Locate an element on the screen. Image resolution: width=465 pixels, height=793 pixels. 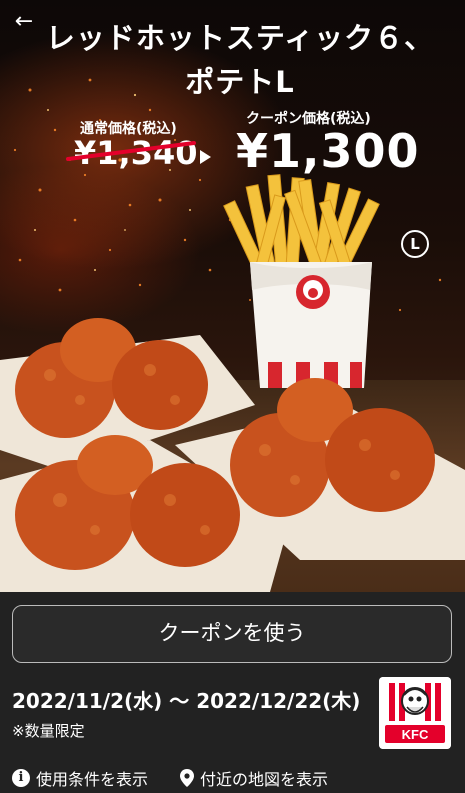
map-link: 付近の地図を表示 is located at coordinates (254, 778).